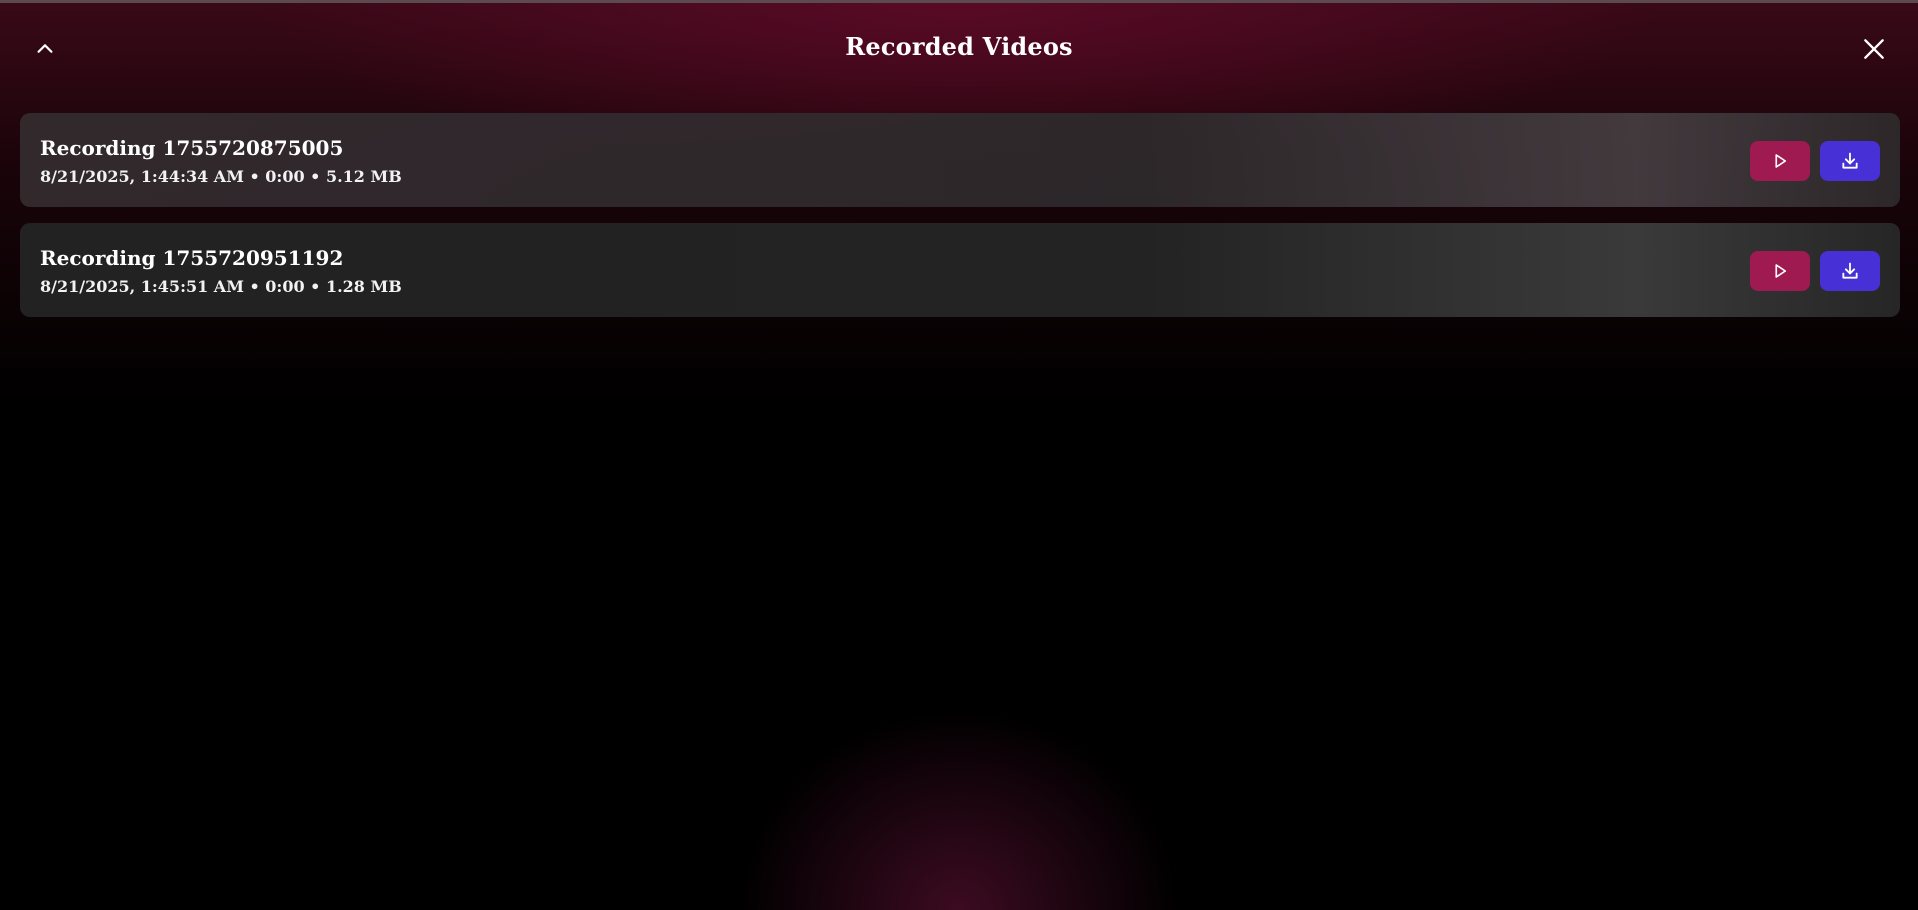 Image resolution: width=1918 pixels, height=910 pixels. Describe the element at coordinates (959, 46) in the screenshot. I see `page-title: Recorded Videos` at that location.